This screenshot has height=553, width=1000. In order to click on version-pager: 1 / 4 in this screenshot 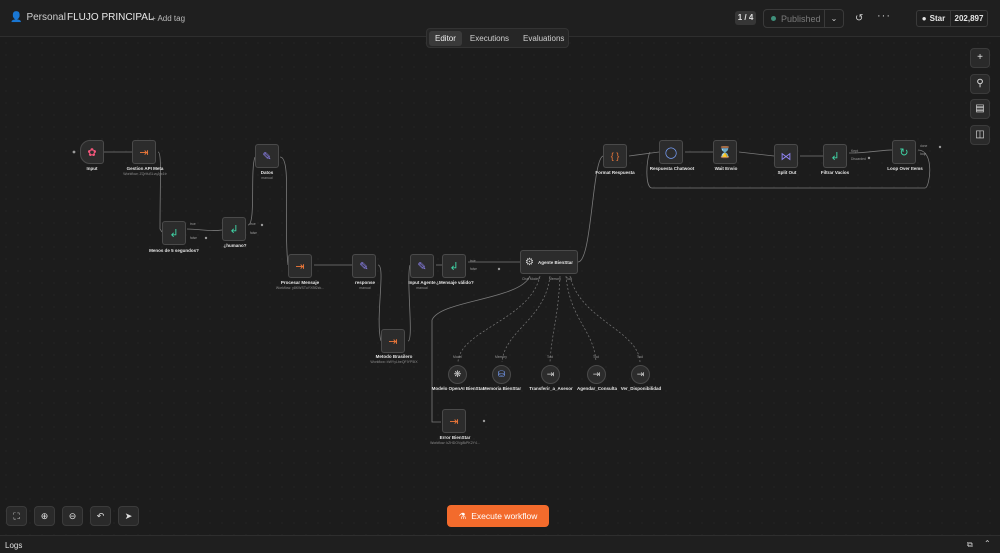, I will do `click(745, 18)`.